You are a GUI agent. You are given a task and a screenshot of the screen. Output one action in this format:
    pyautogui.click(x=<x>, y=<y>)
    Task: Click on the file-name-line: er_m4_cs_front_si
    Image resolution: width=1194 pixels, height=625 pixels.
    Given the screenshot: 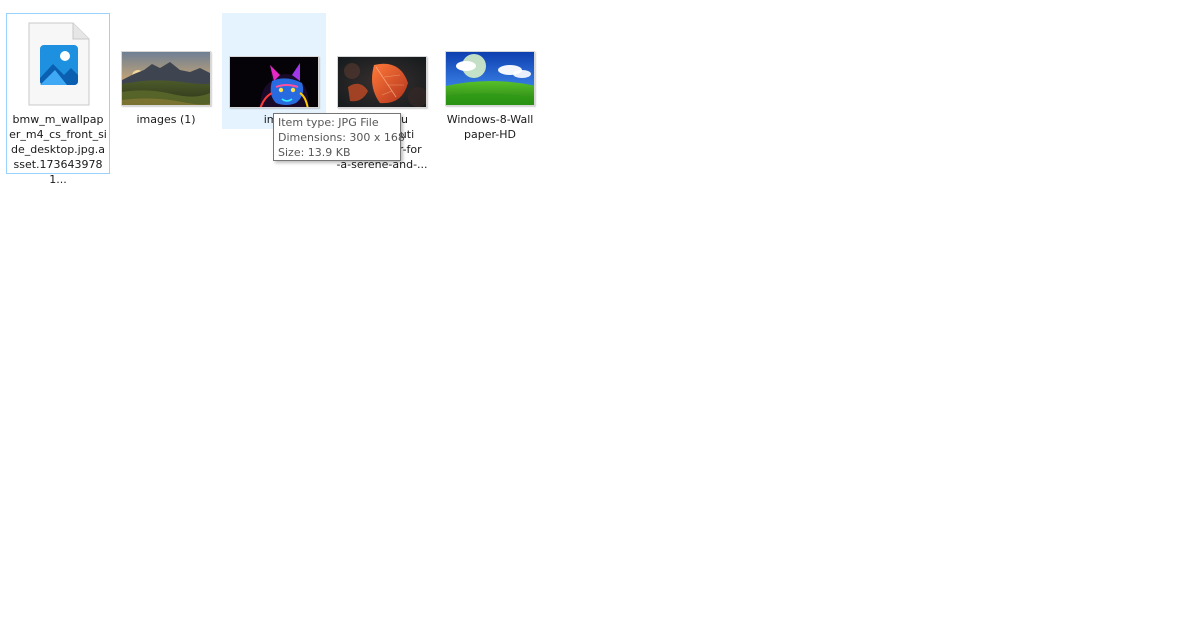 What is the action you would take?
    pyautogui.click(x=58, y=134)
    